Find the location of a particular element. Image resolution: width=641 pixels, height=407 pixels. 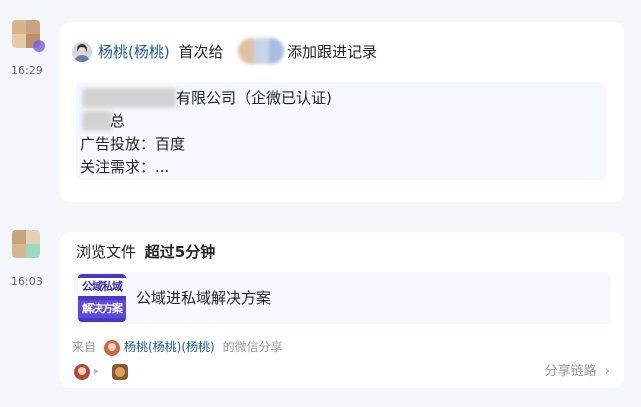

event-label: 浏览文件 is located at coordinates (106, 252).